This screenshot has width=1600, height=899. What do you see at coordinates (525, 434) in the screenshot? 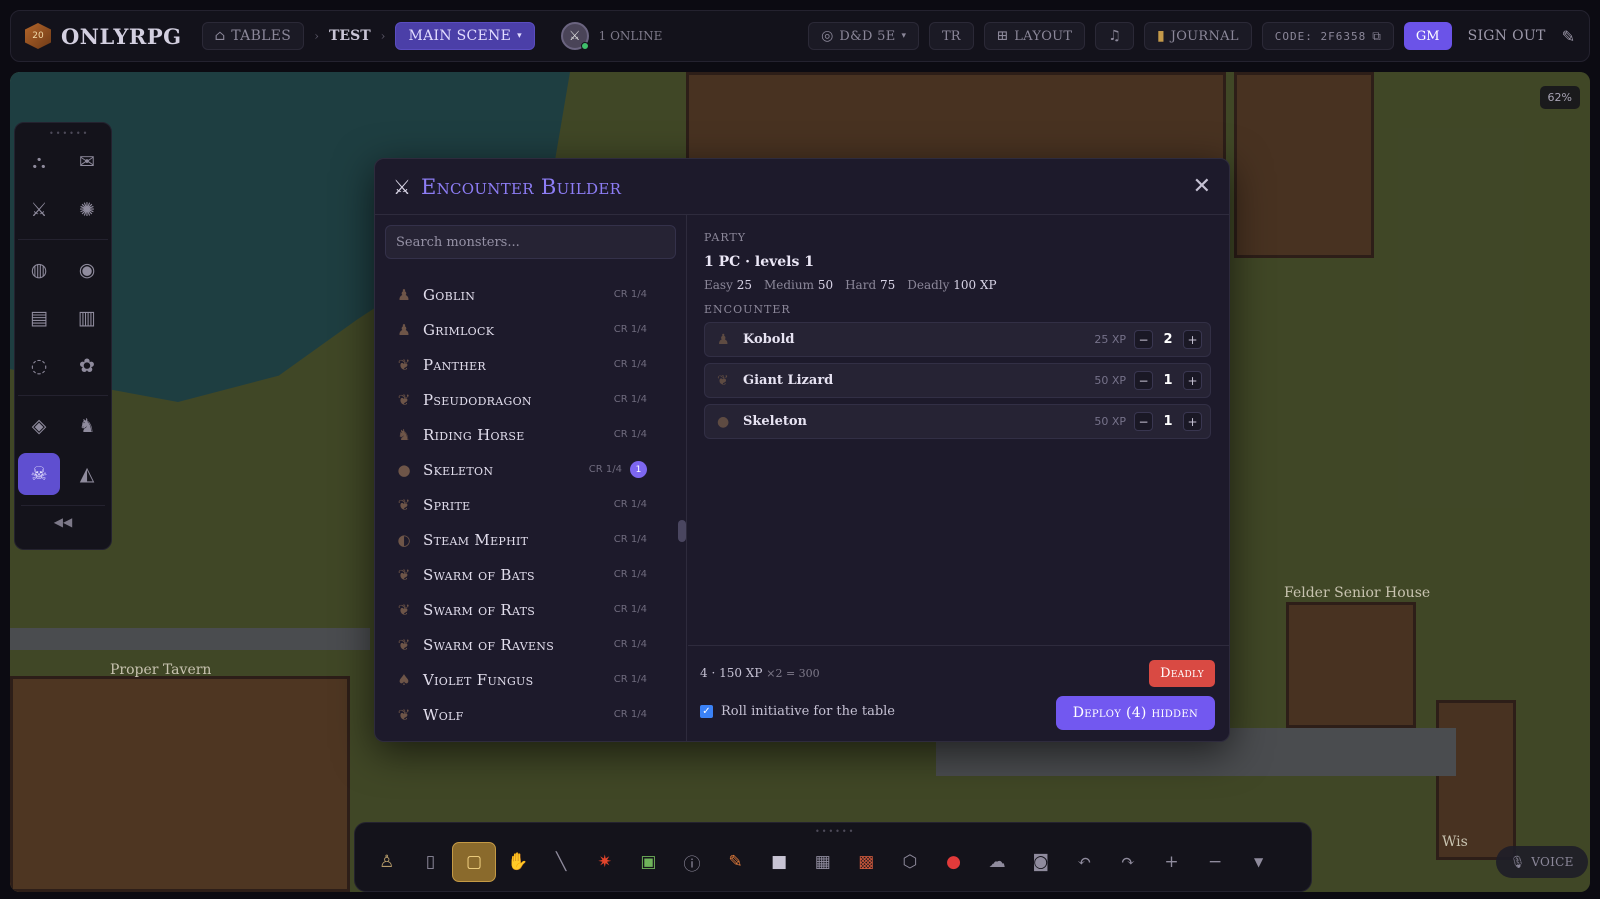
I see `monster-row-riding-horse: ♞ Riding Horse CR 1/4` at bounding box center [525, 434].